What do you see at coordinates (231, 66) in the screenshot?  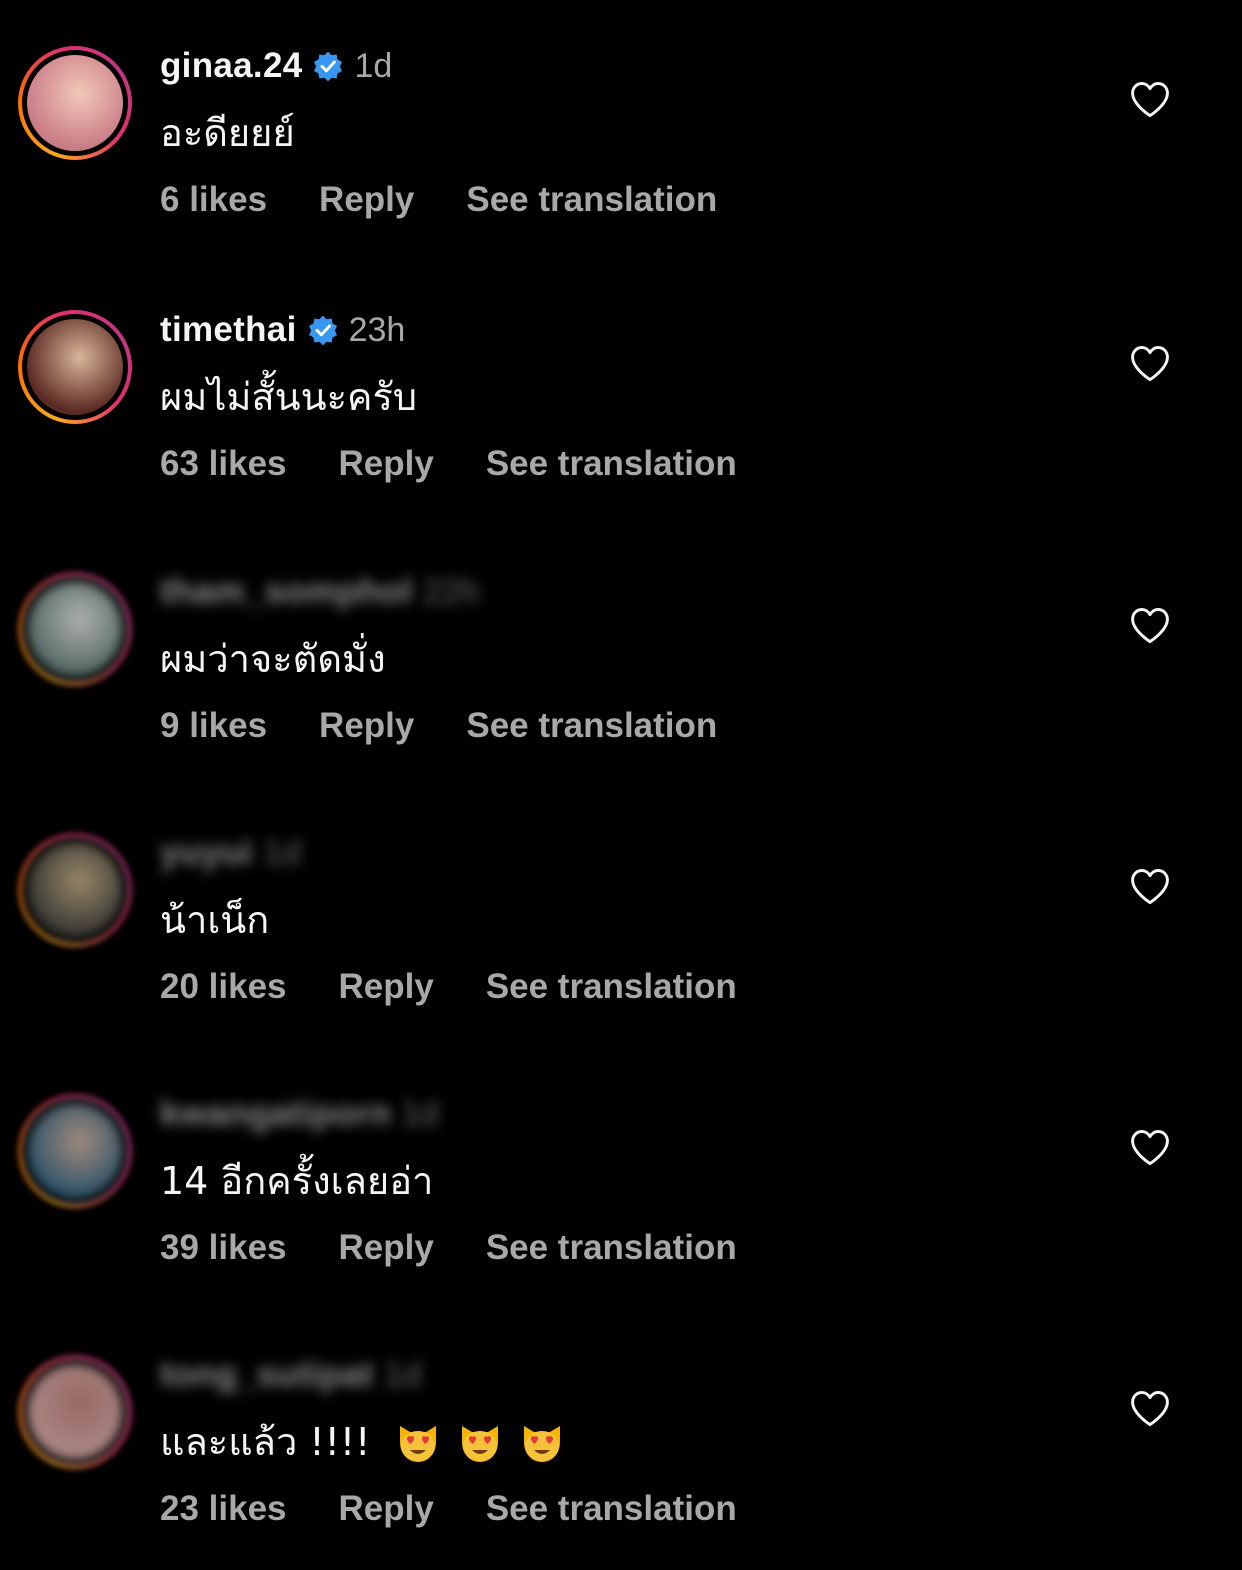 I see `username: ginaa.24` at bounding box center [231, 66].